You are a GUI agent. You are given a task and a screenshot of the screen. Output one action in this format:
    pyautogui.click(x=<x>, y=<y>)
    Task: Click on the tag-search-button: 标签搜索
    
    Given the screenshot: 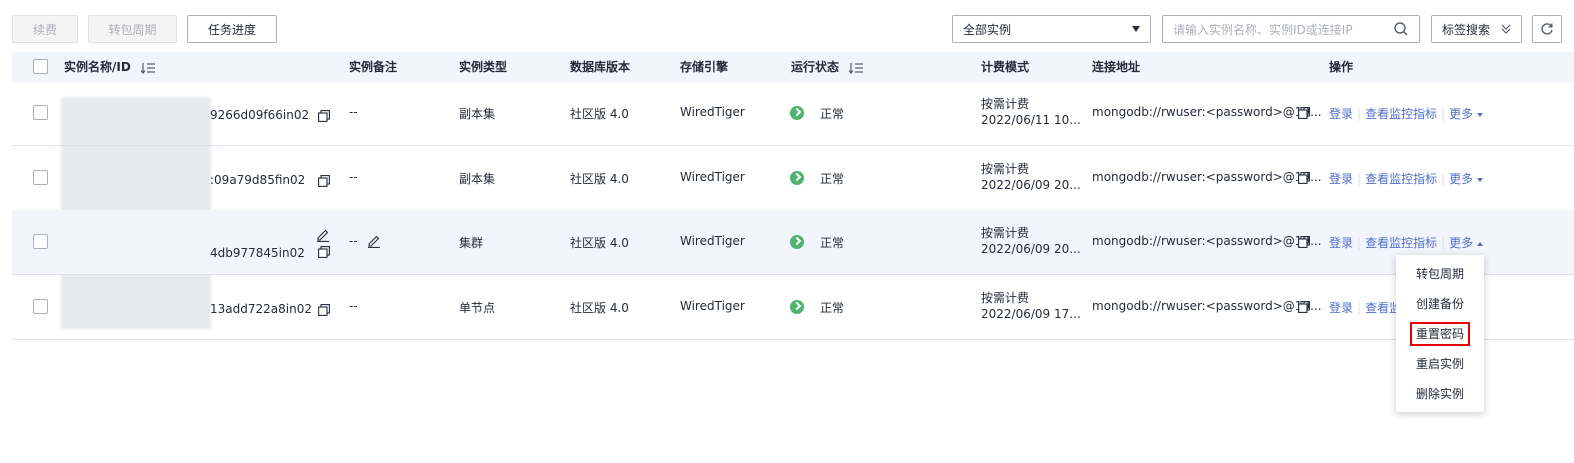 What is the action you would take?
    pyautogui.click(x=1476, y=29)
    